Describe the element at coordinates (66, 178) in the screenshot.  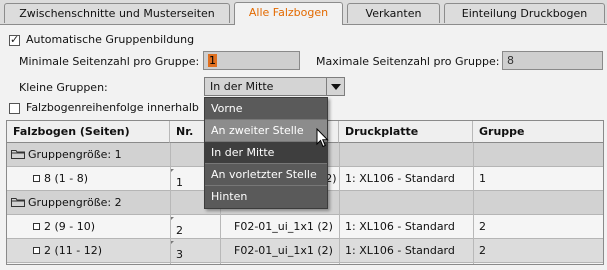
I see `falzbogen-cell: 8 (1 - 8)` at that location.